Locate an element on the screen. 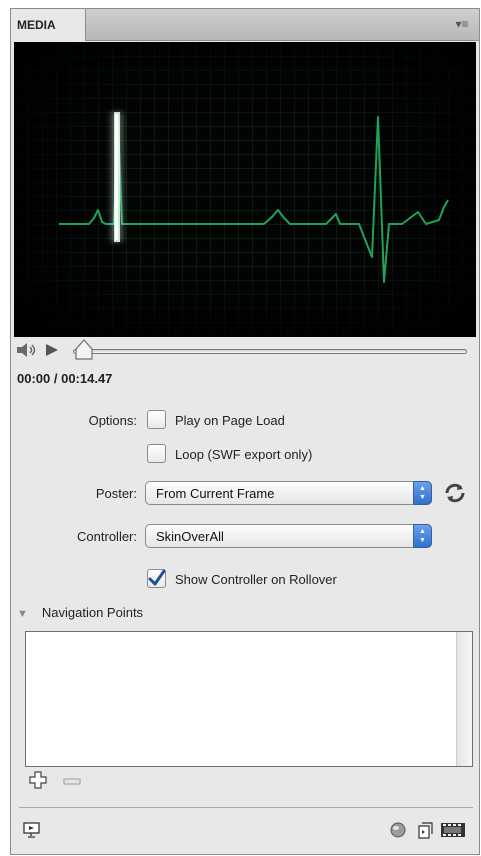 This screenshot has height=856, width=481. film-strip-icon is located at coordinates (453, 831).